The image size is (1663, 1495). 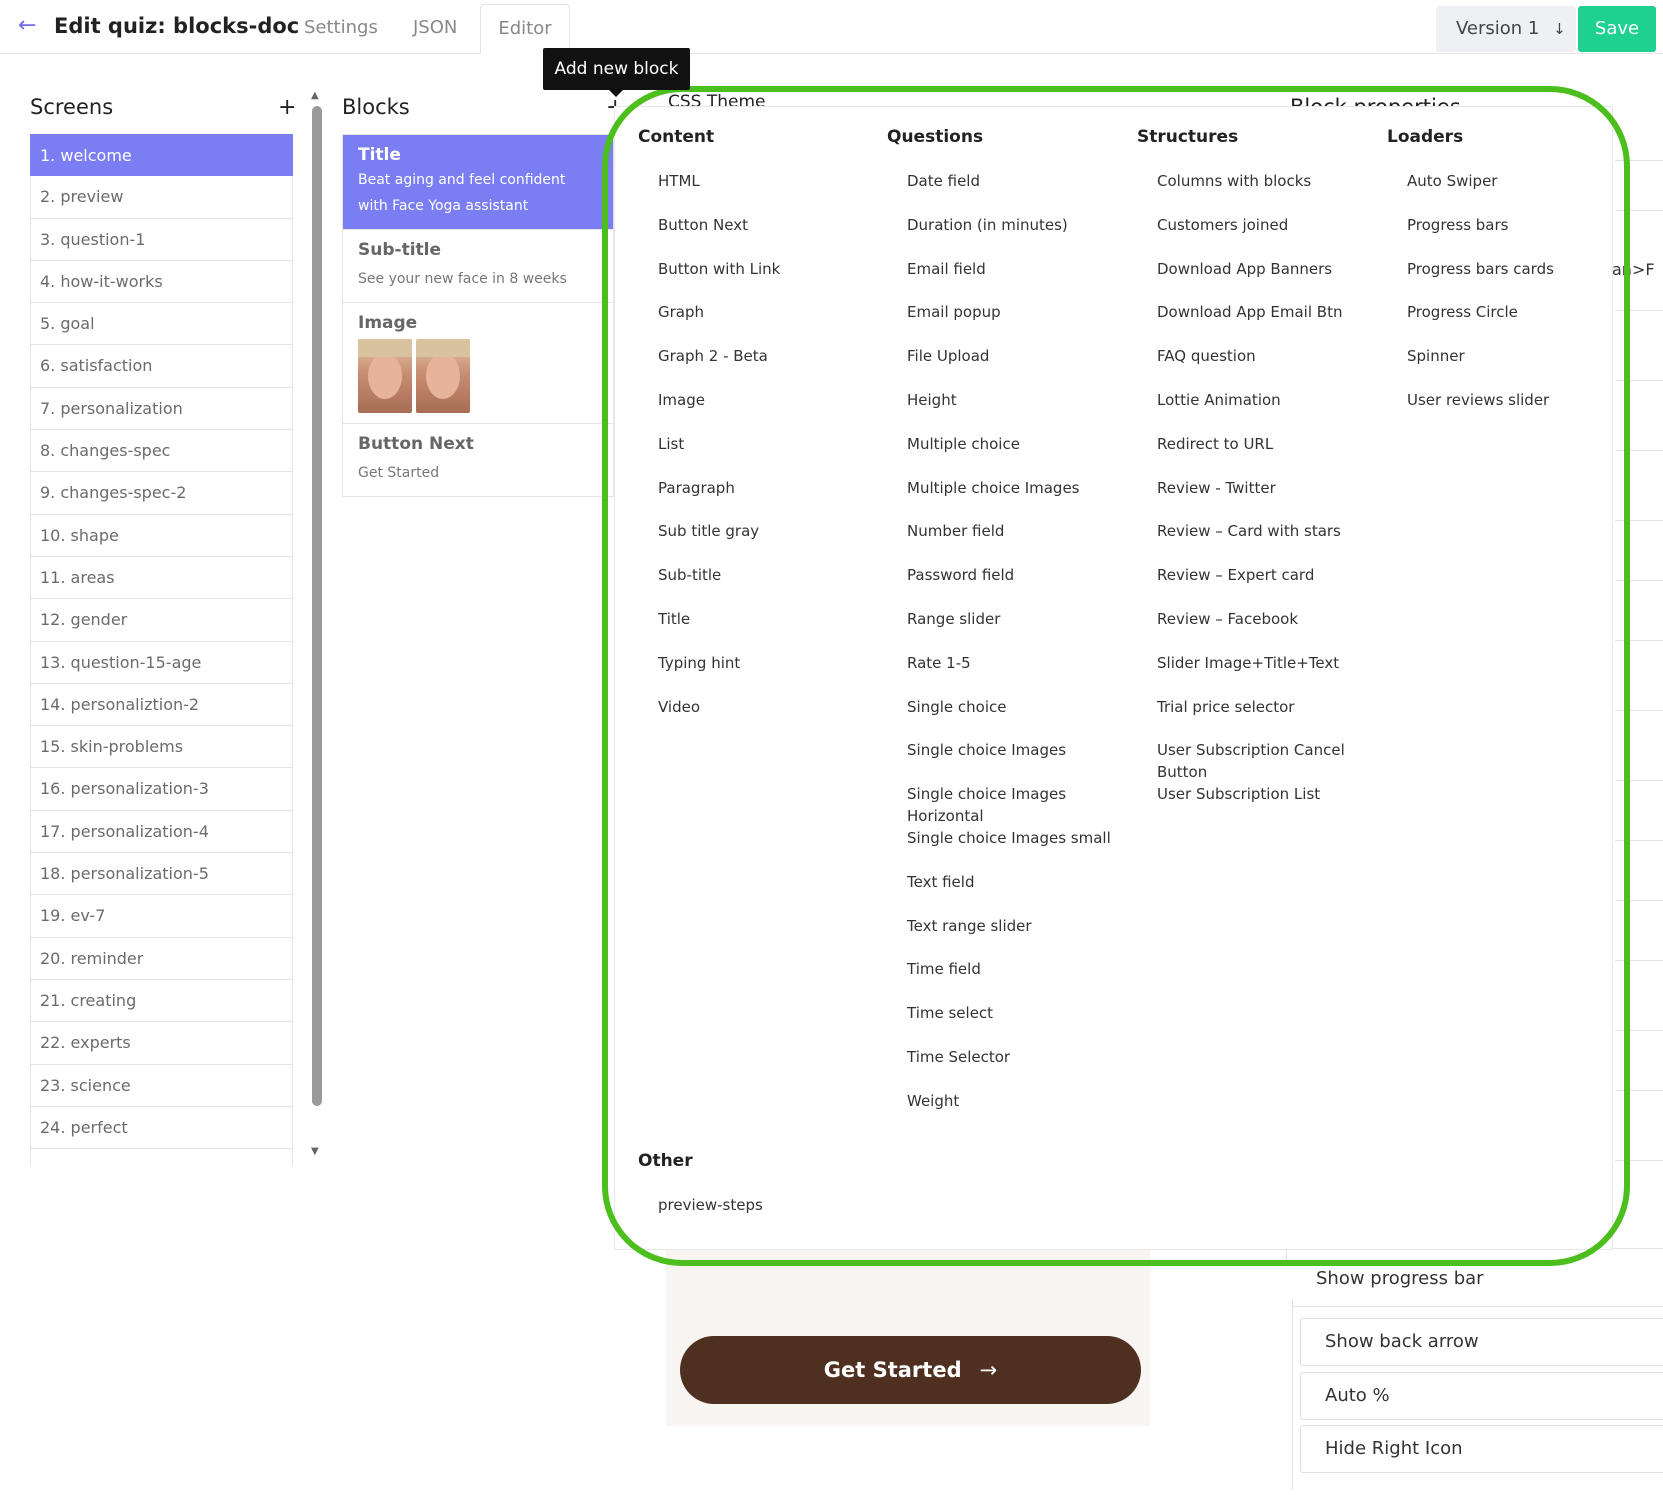 What do you see at coordinates (1012, 542) in the screenshot?
I see `block-option: Number field` at bounding box center [1012, 542].